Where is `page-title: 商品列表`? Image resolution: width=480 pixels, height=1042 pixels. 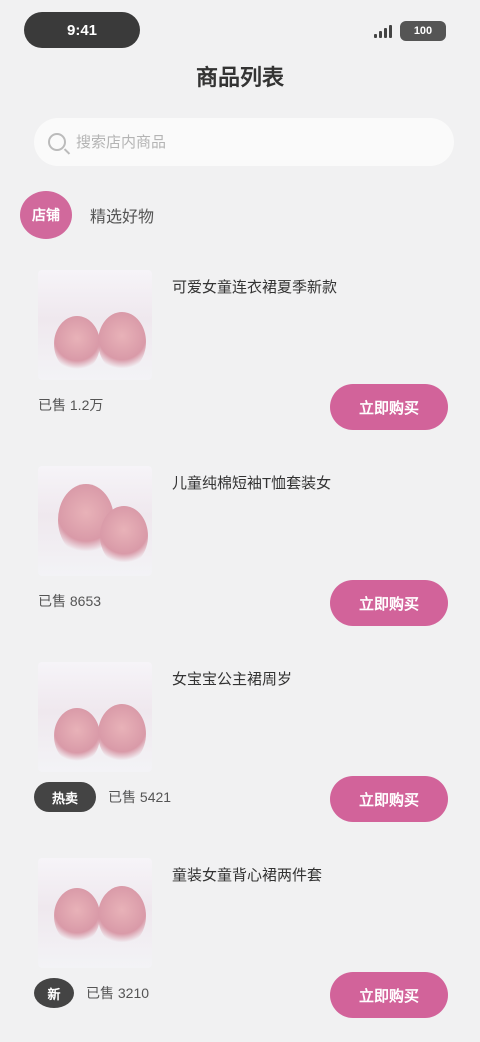 page-title: 商品列表 is located at coordinates (239, 77).